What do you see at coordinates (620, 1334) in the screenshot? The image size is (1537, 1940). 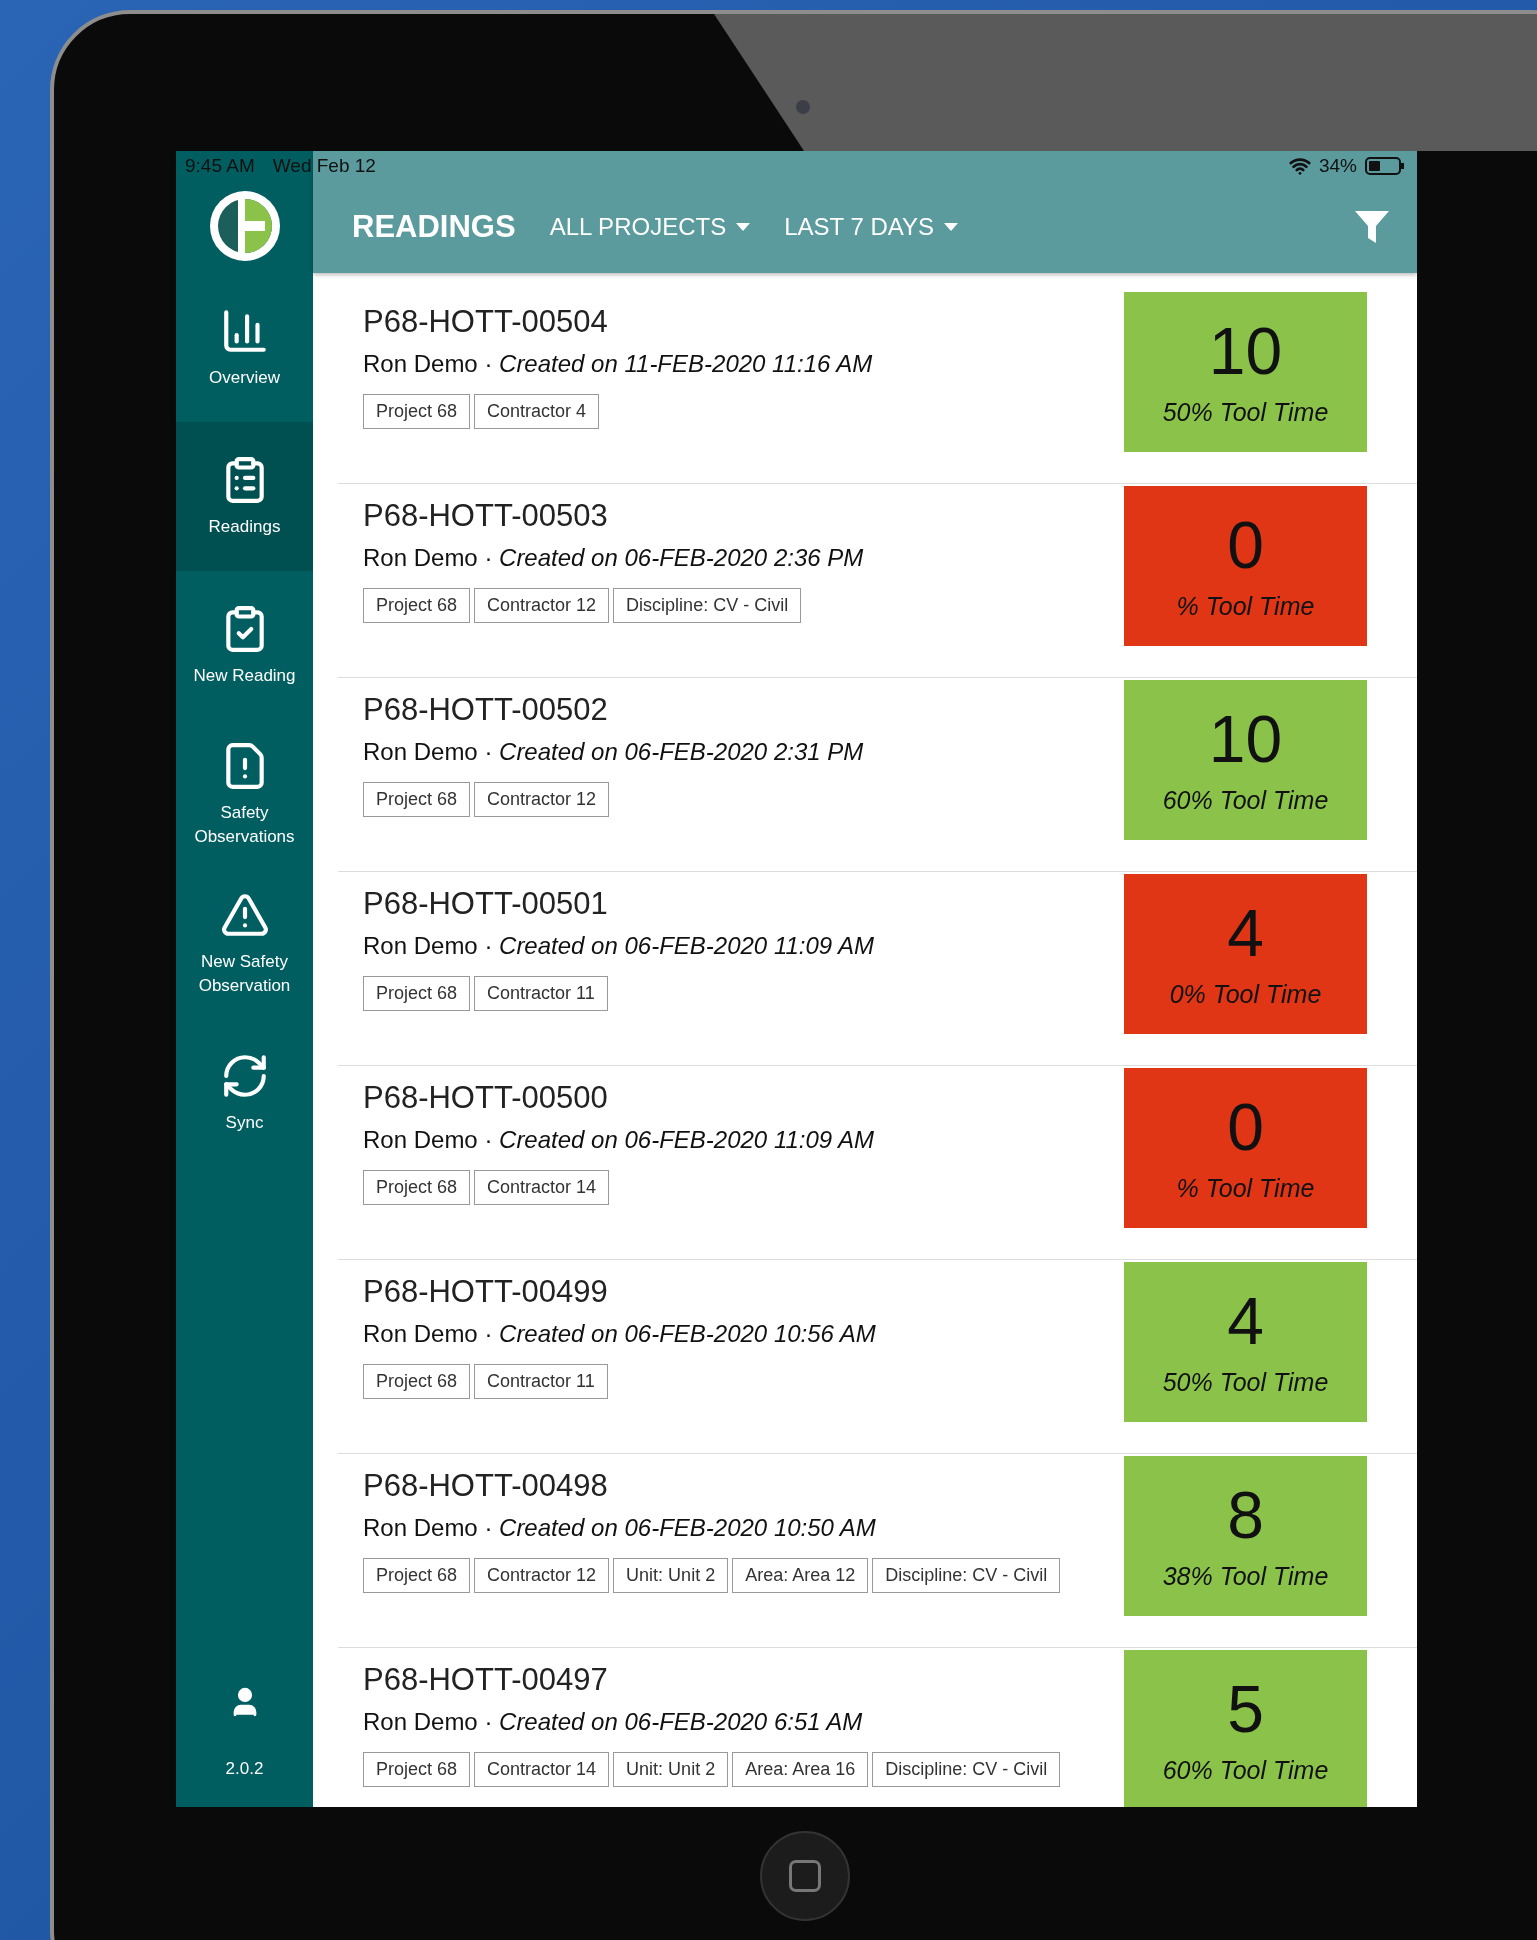 I see `reading-meta: Ron Demo · Created on 06-FEB-2020 10:56 AM` at bounding box center [620, 1334].